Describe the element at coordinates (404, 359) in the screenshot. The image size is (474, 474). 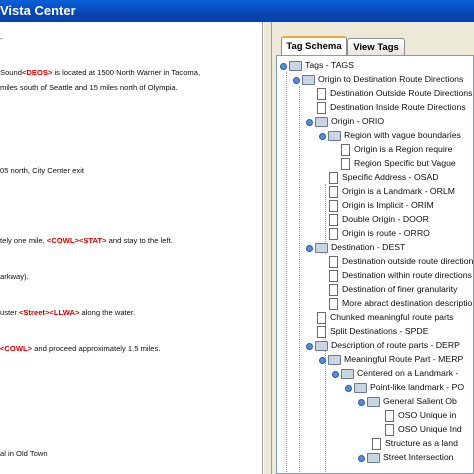
I see `tree-node-label: Meaningful Route Part - MERP` at that location.